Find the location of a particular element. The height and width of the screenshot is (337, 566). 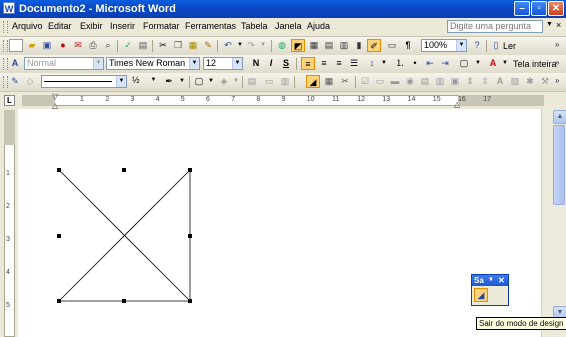

label-control-icon: A is located at coordinates (500, 81).